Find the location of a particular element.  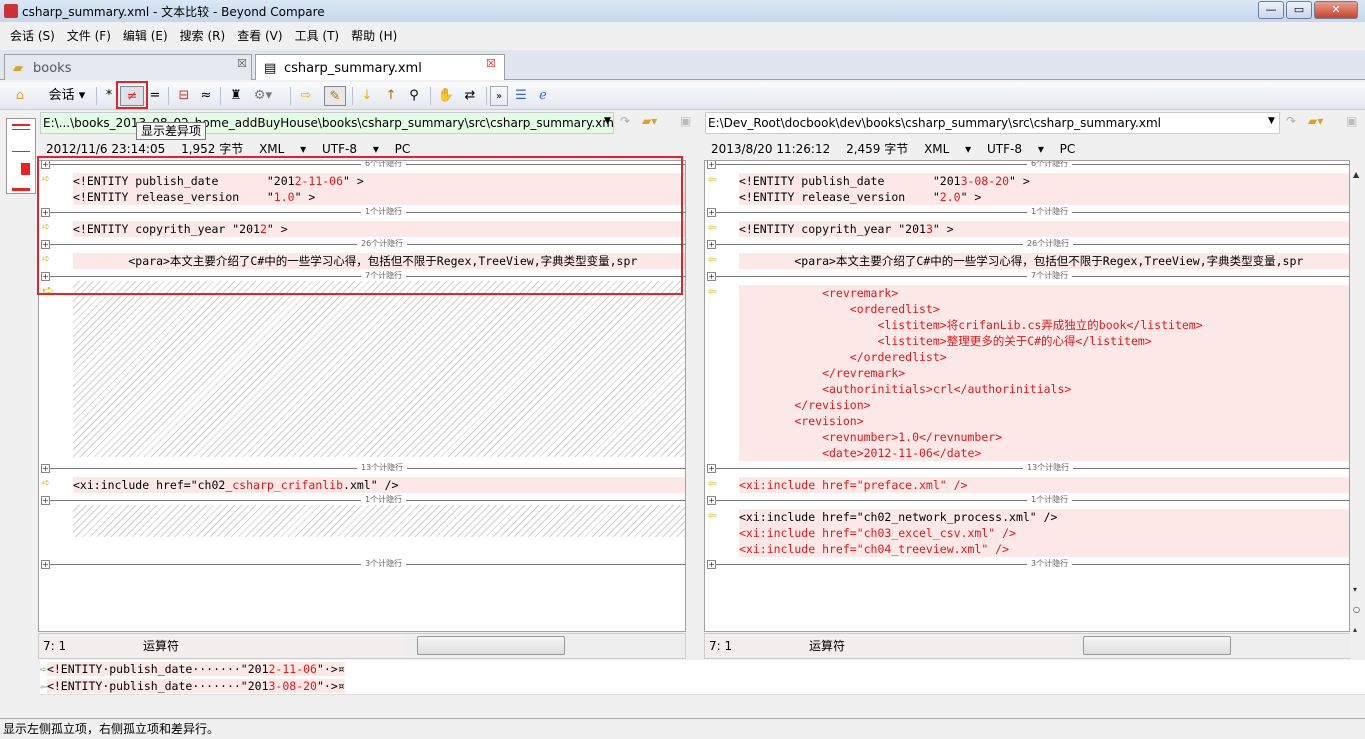

maximize-button: ▭ is located at coordinates (1299, 10).